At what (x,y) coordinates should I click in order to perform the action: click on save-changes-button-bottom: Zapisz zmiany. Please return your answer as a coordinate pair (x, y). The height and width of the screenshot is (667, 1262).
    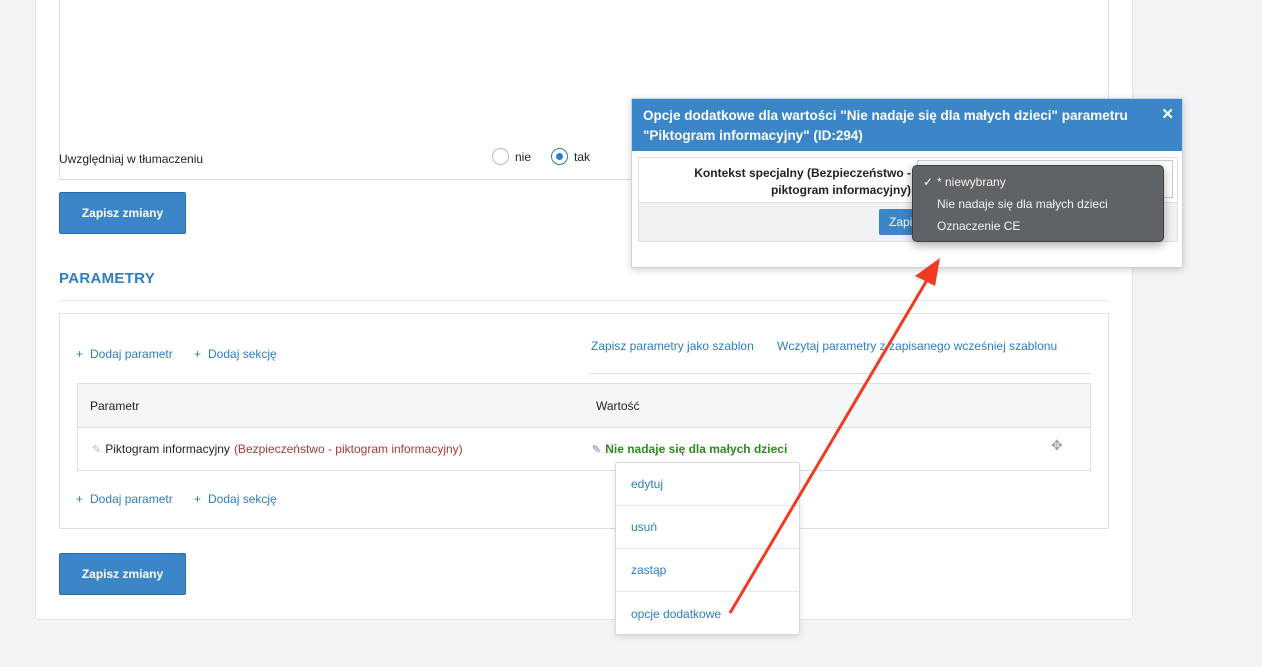
    Looking at the image, I should click on (122, 574).